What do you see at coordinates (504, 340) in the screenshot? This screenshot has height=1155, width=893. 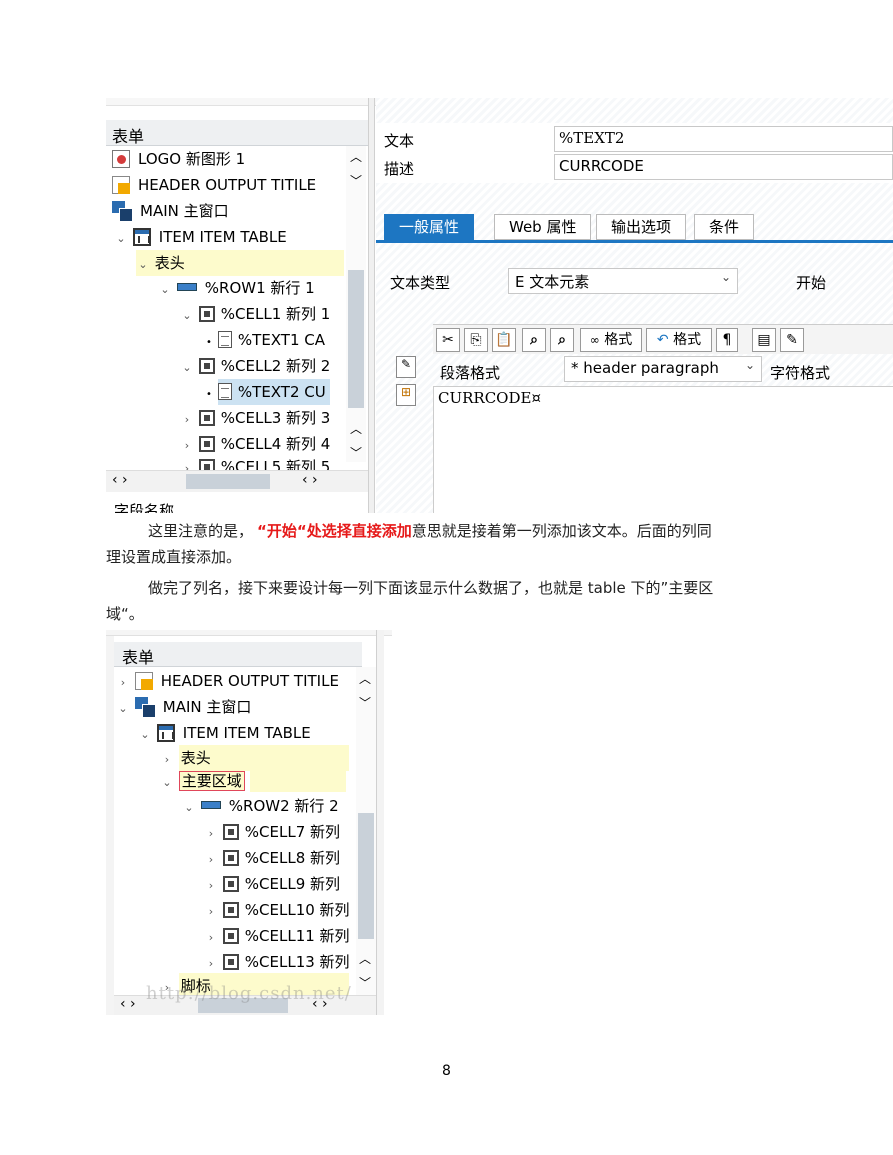 I see `paste-icon: 📋` at bounding box center [504, 340].